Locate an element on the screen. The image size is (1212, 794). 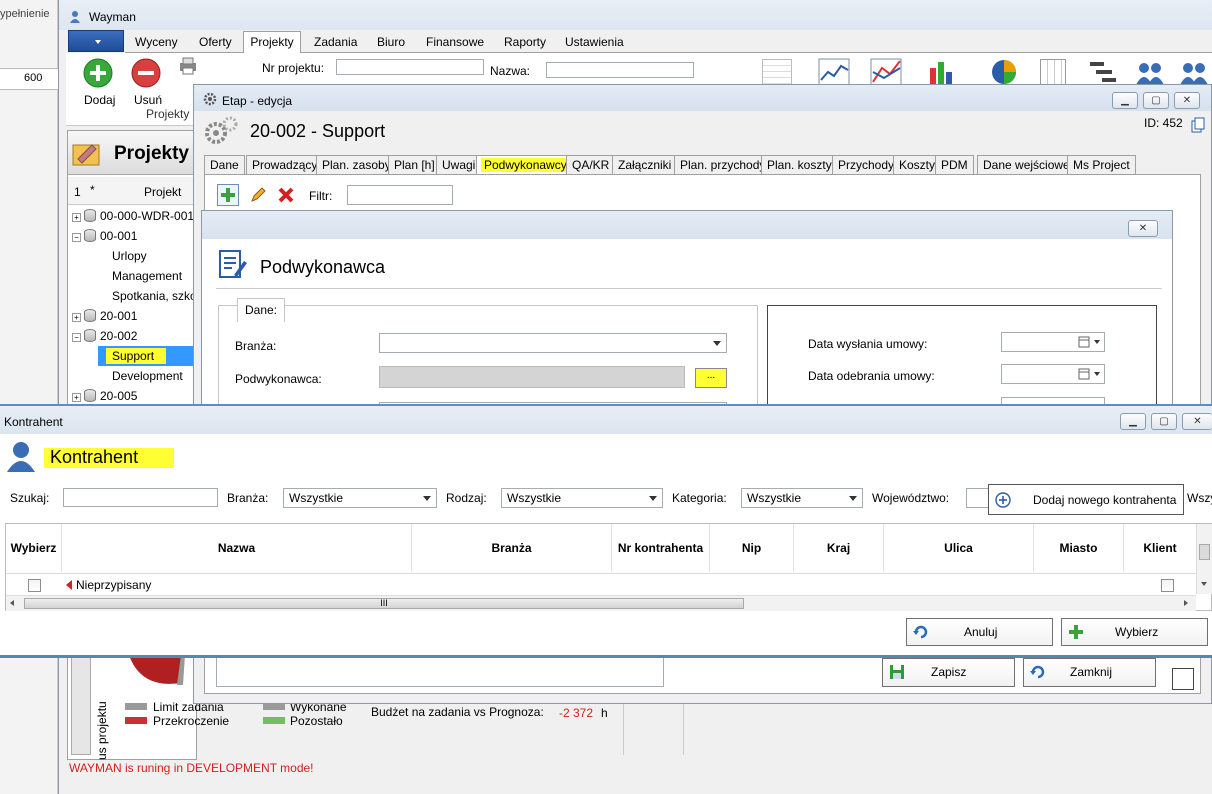
vertical-scrollbar is located at coordinates (1204, 559).